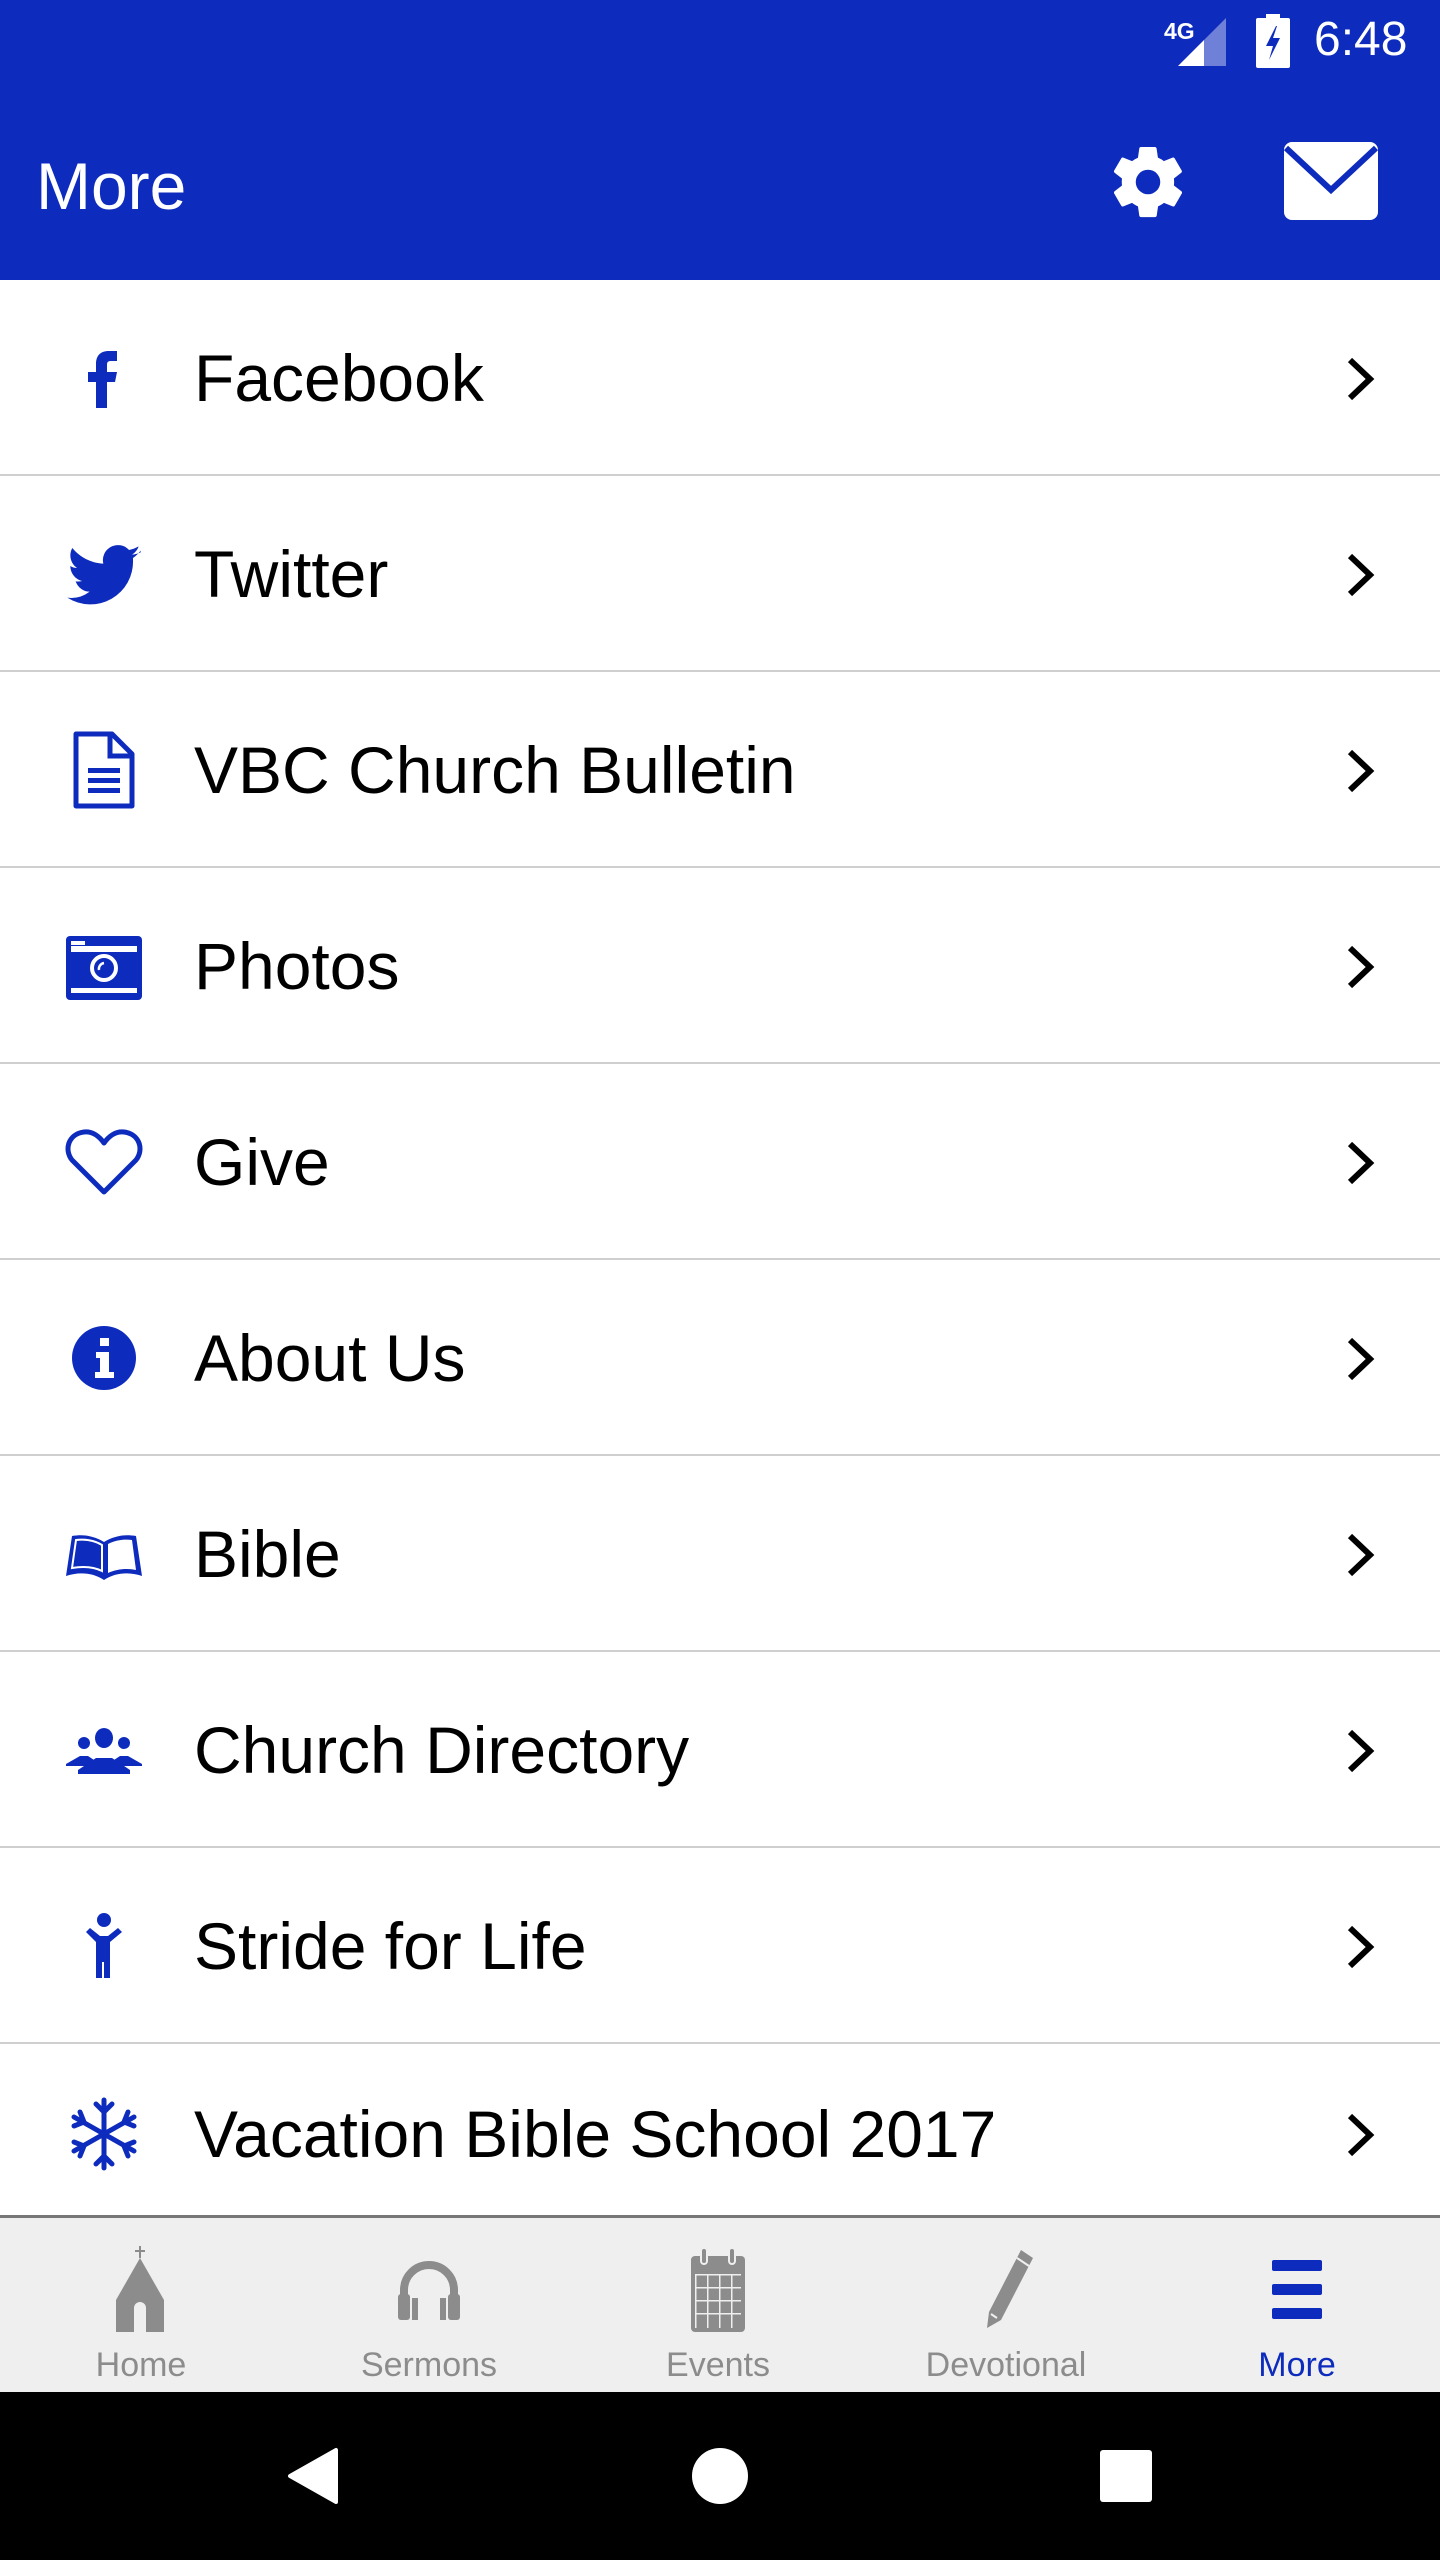 This screenshot has width=1440, height=2560. What do you see at coordinates (1273, 41) in the screenshot?
I see `battery-charging-icon` at bounding box center [1273, 41].